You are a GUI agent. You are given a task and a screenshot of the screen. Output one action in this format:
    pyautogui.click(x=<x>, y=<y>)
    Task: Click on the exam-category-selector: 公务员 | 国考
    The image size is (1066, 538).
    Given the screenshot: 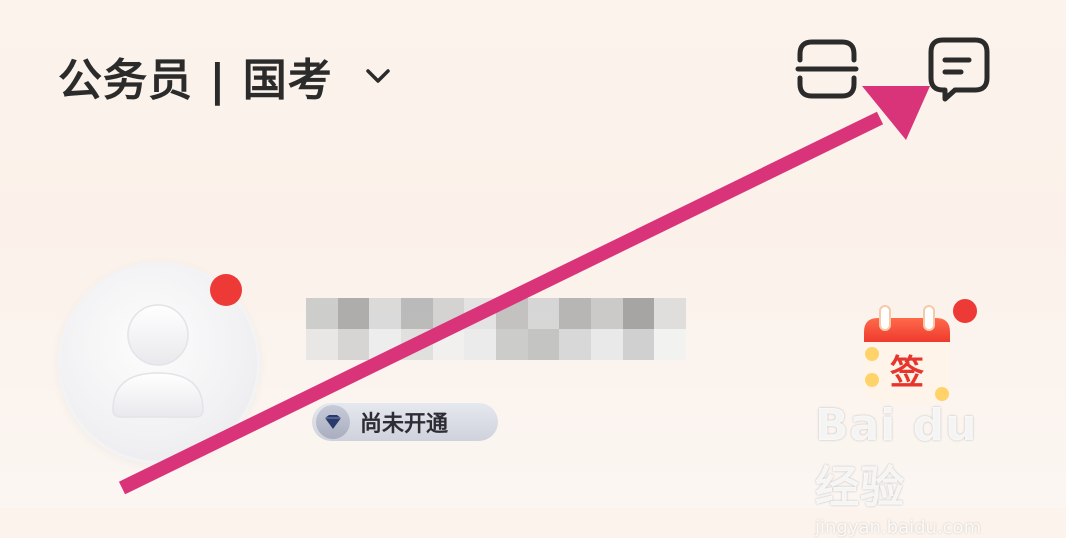 What is the action you would take?
    pyautogui.click(x=225, y=76)
    